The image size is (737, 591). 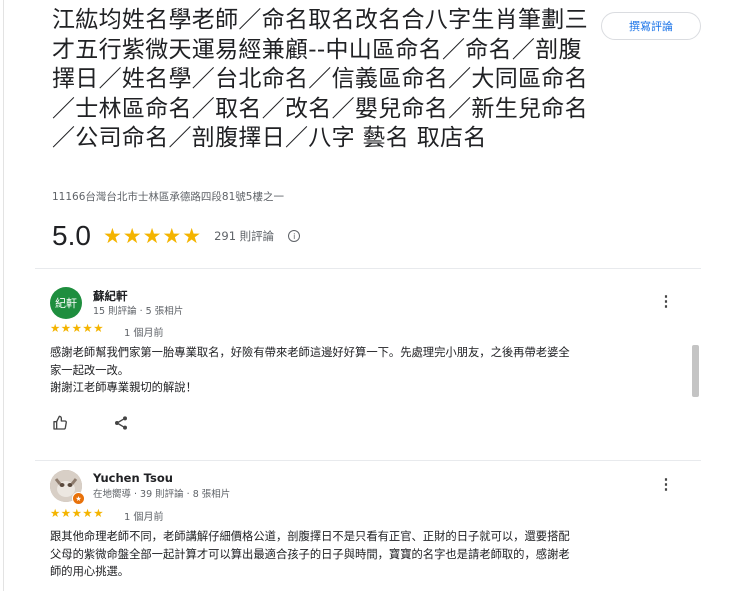 What do you see at coordinates (78, 498) in the screenshot?
I see `local-guide-badge-icon: ★` at bounding box center [78, 498].